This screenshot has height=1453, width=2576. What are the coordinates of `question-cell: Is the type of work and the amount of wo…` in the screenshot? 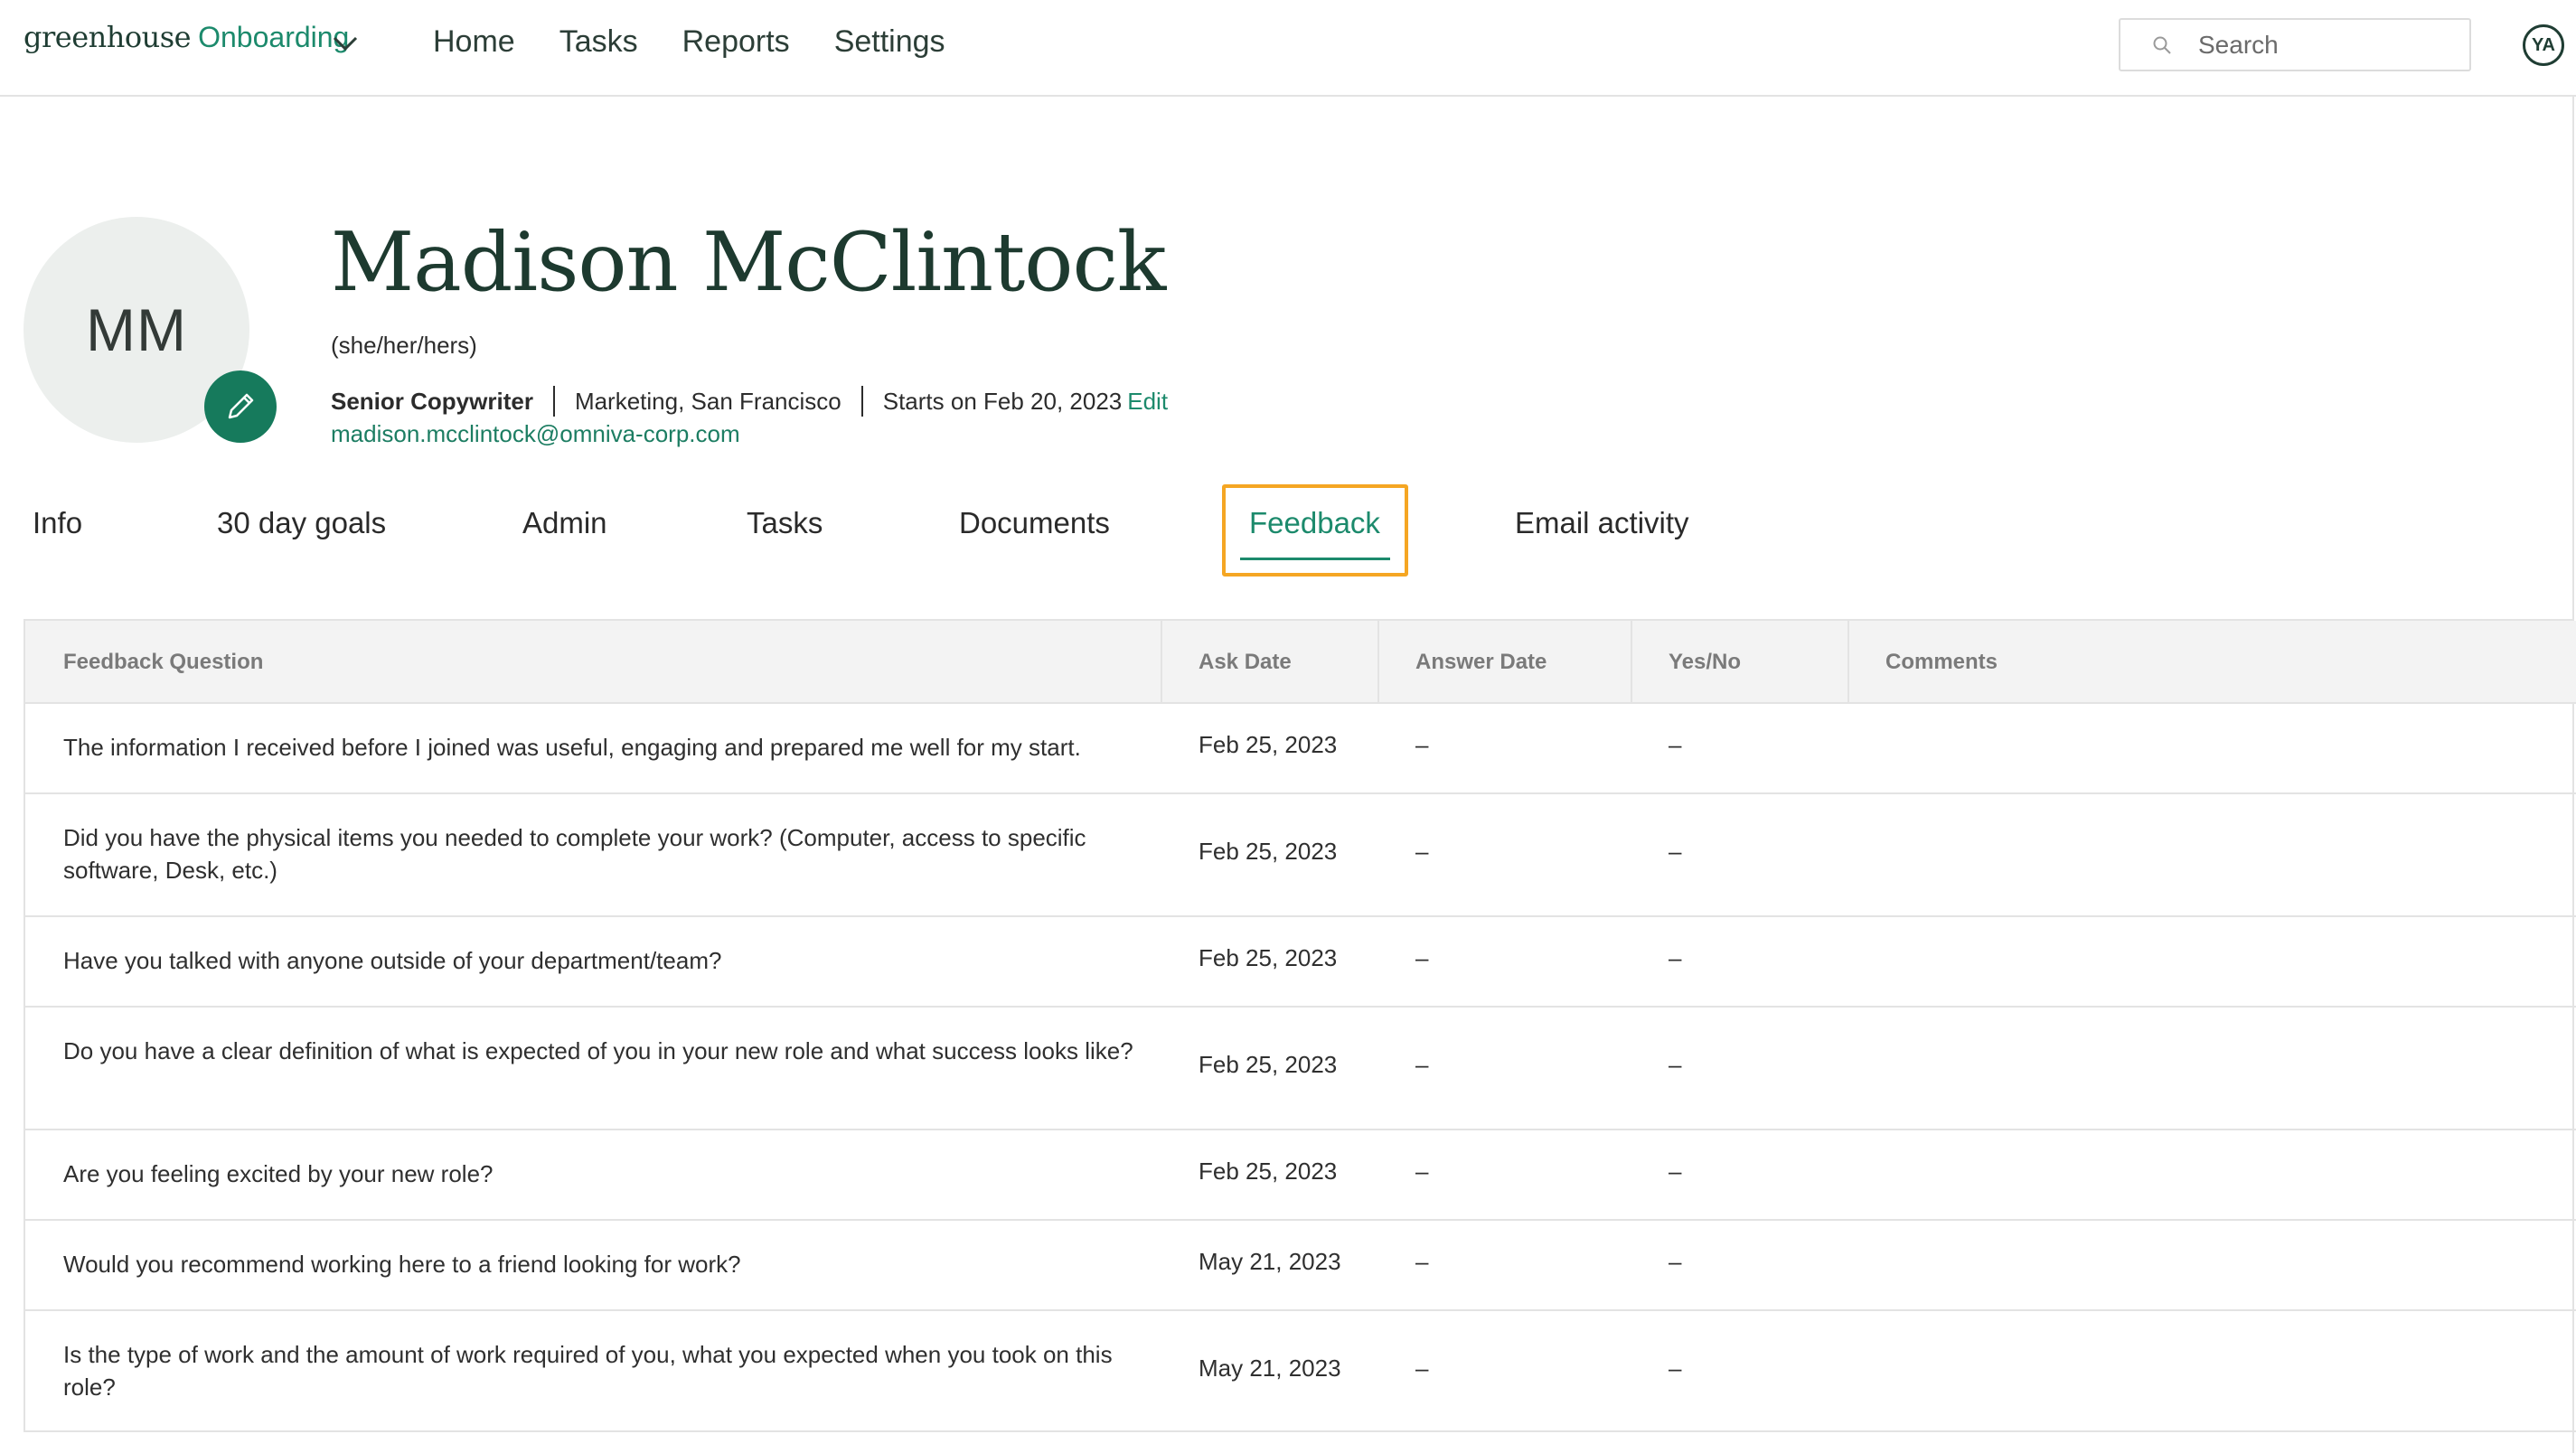 It's located at (588, 1371).